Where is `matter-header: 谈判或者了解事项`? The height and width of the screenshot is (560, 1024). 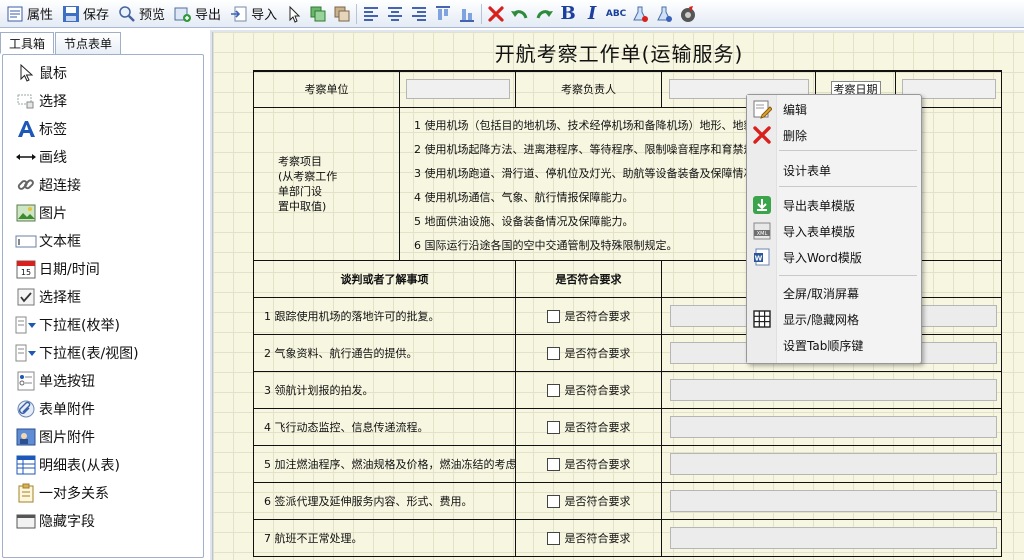 matter-header: 谈判或者了解事项 is located at coordinates (384, 278).